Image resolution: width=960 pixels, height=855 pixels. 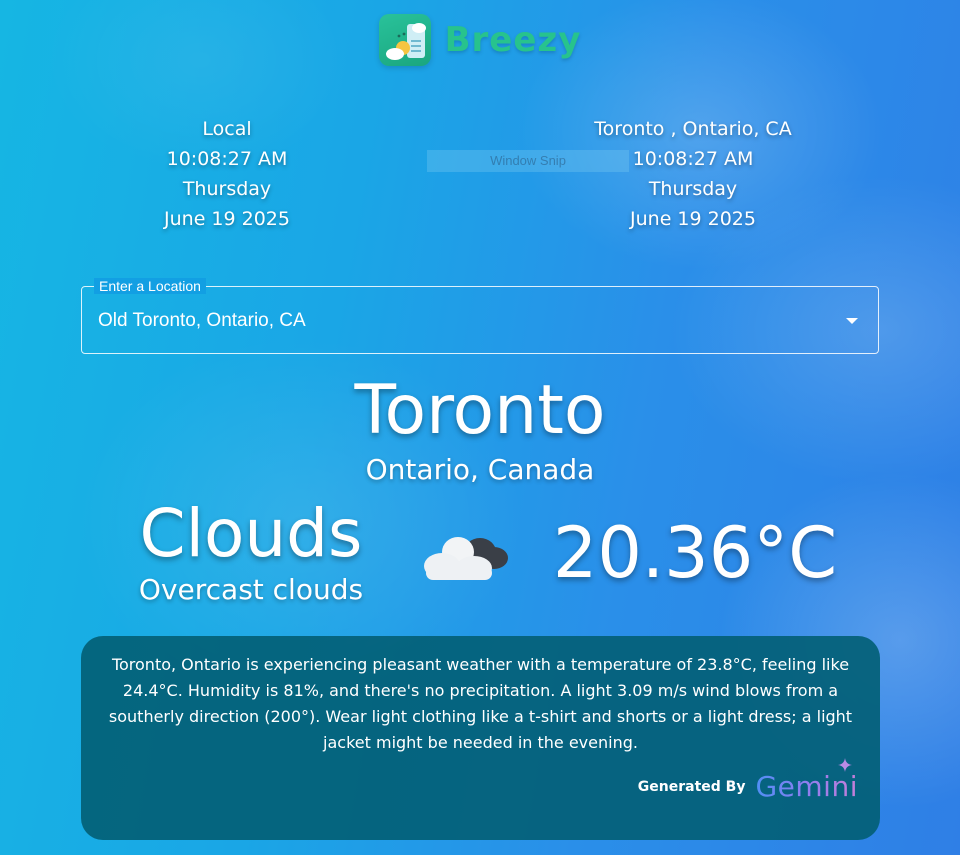 What do you see at coordinates (480, 410) in the screenshot?
I see `city-name: Toronto` at bounding box center [480, 410].